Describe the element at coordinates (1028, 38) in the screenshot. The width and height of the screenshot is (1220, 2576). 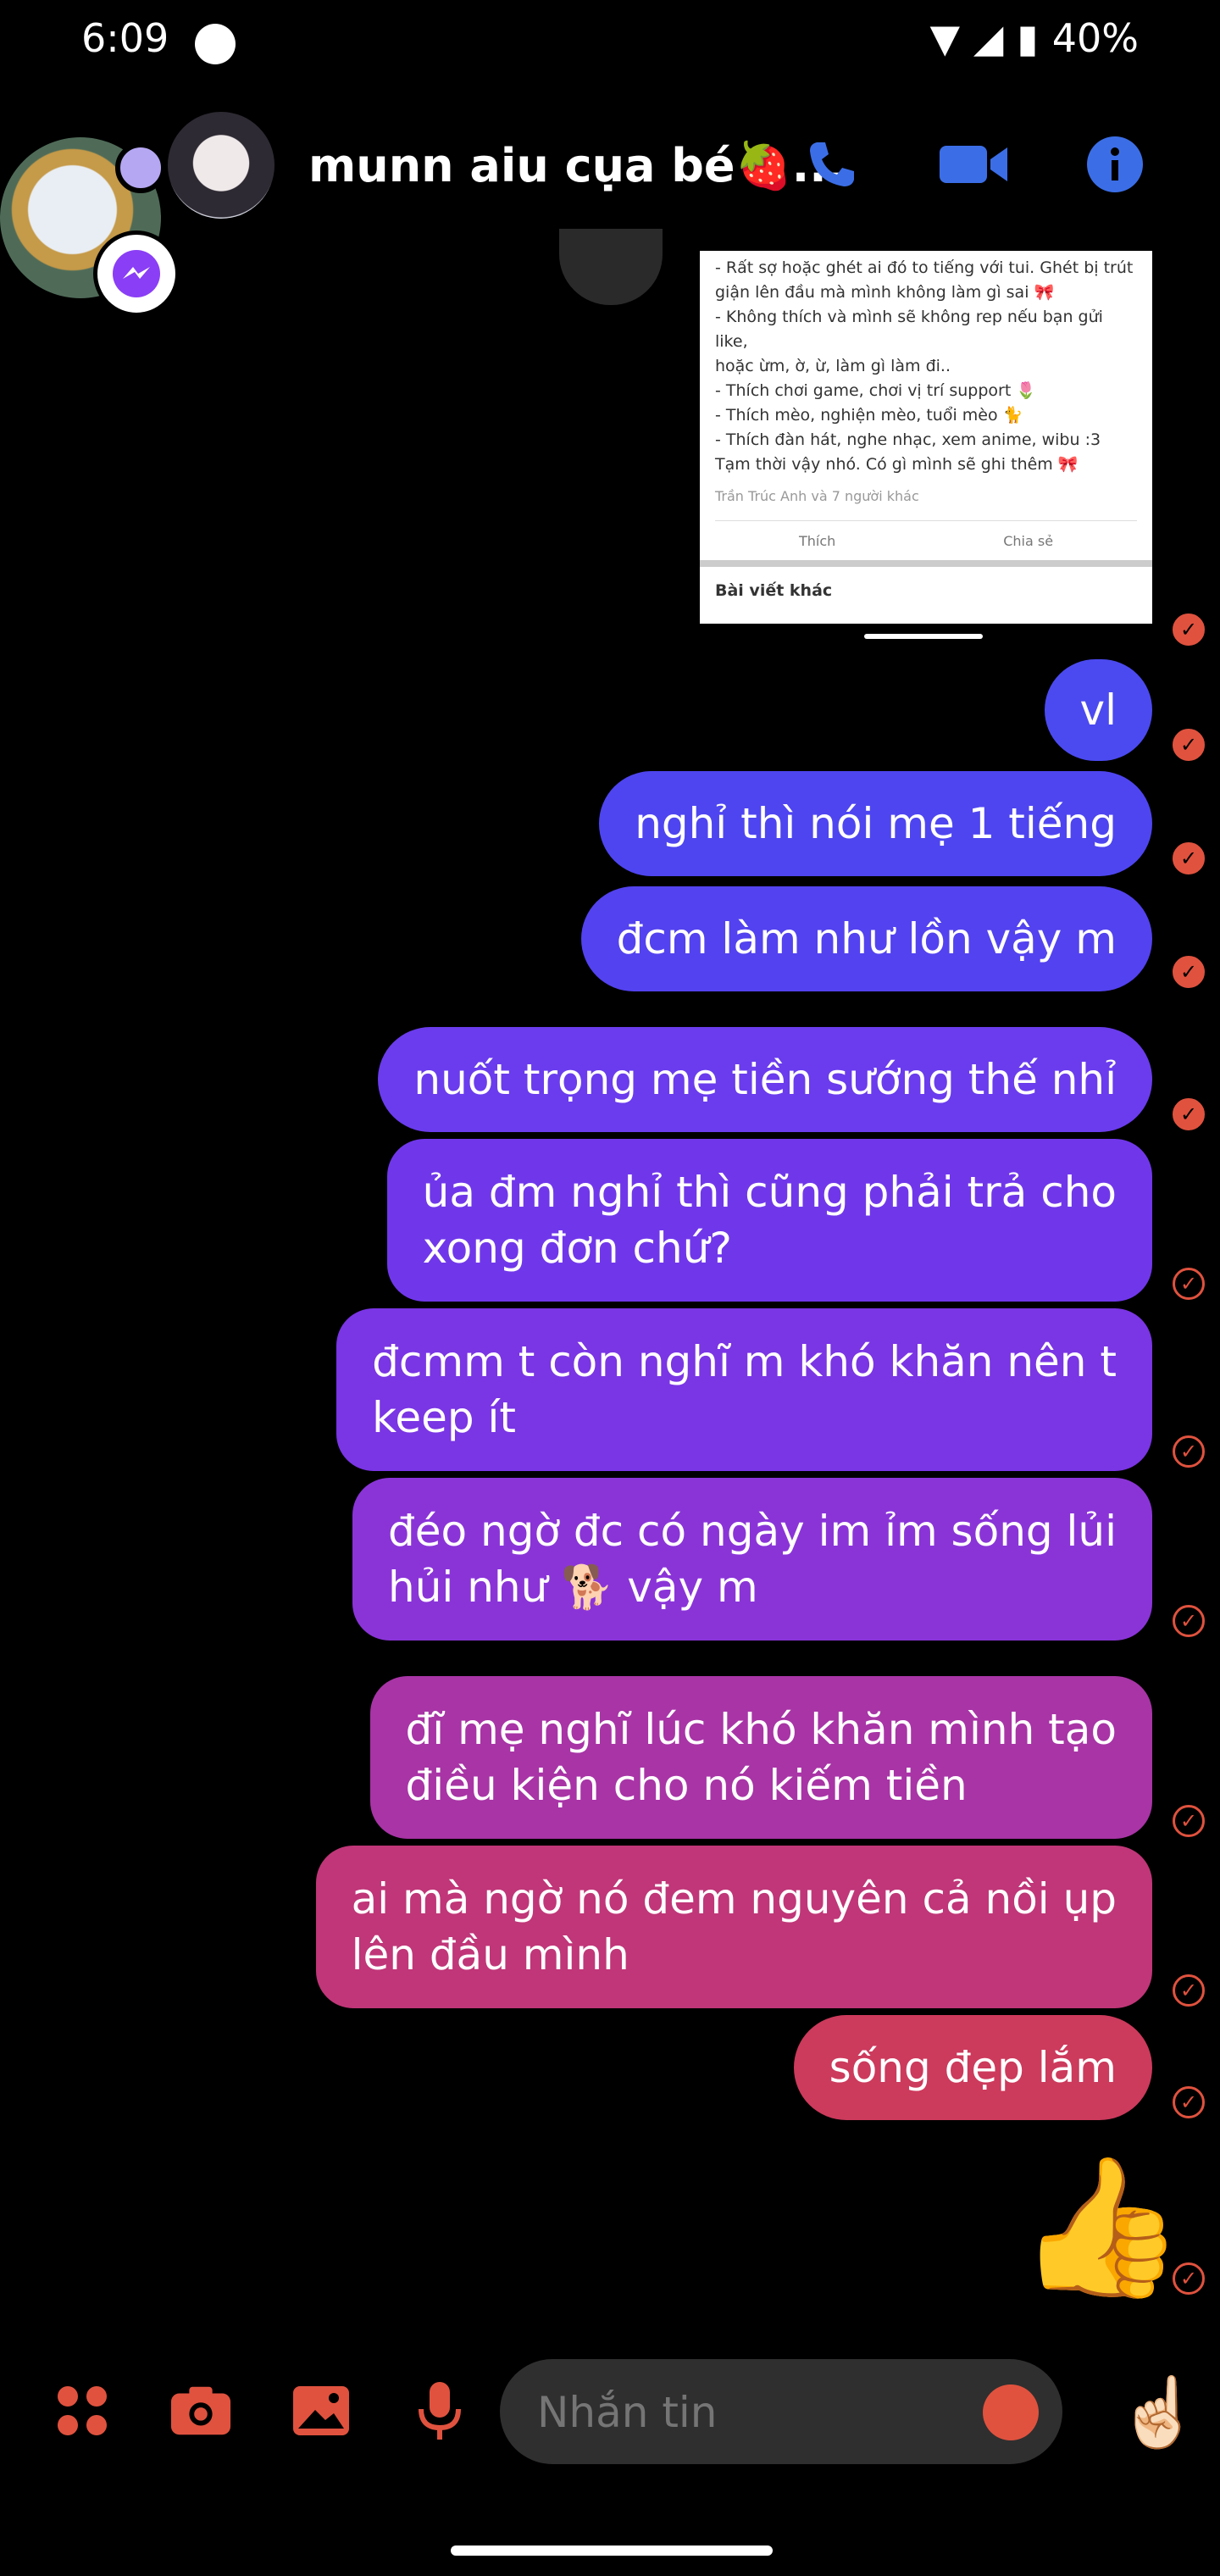
I see `battery-icon: ▮` at that location.